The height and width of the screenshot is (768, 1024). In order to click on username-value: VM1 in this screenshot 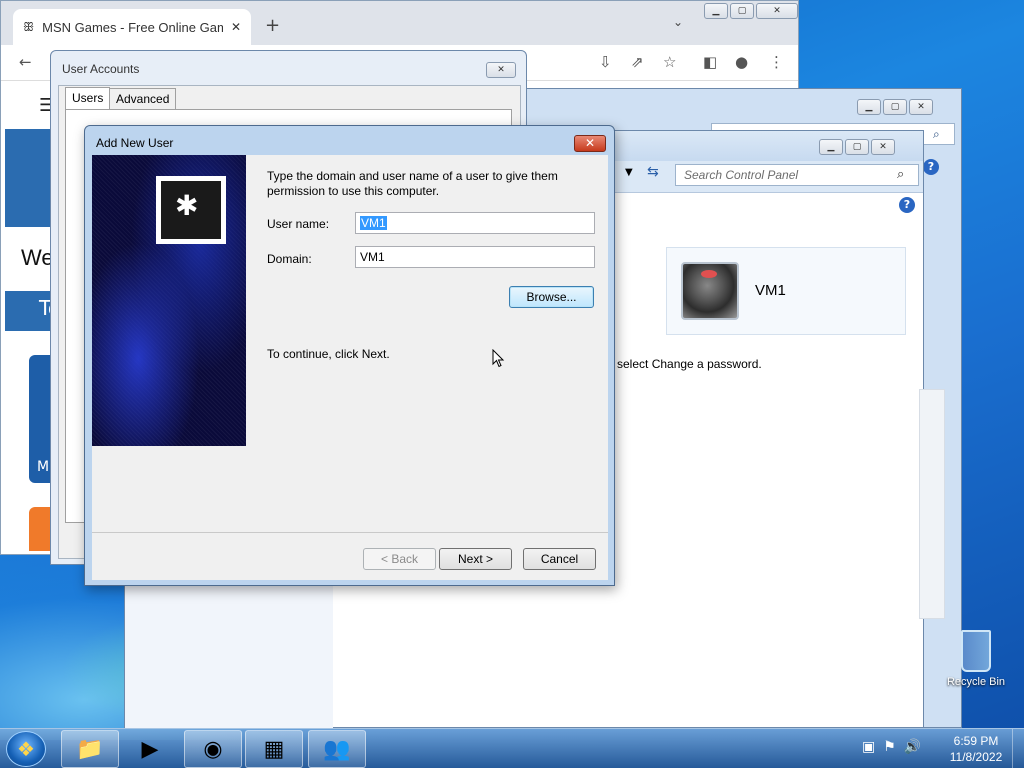, I will do `click(373, 223)`.